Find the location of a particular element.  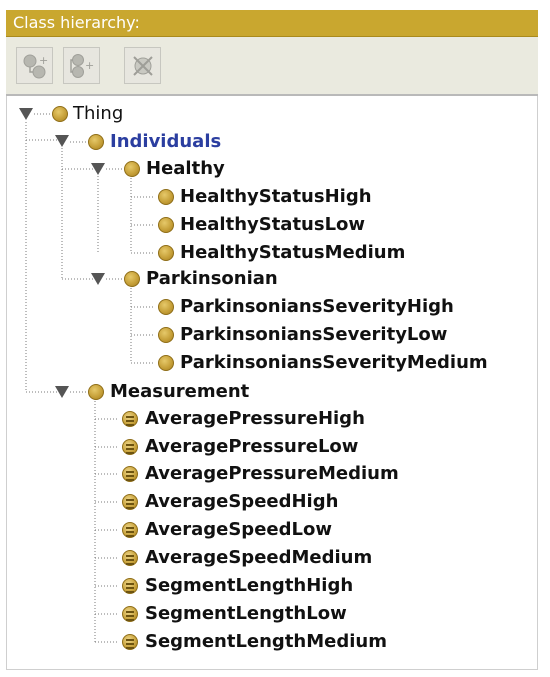

tree-node-label: AveragePressureLow is located at coordinates (252, 446).